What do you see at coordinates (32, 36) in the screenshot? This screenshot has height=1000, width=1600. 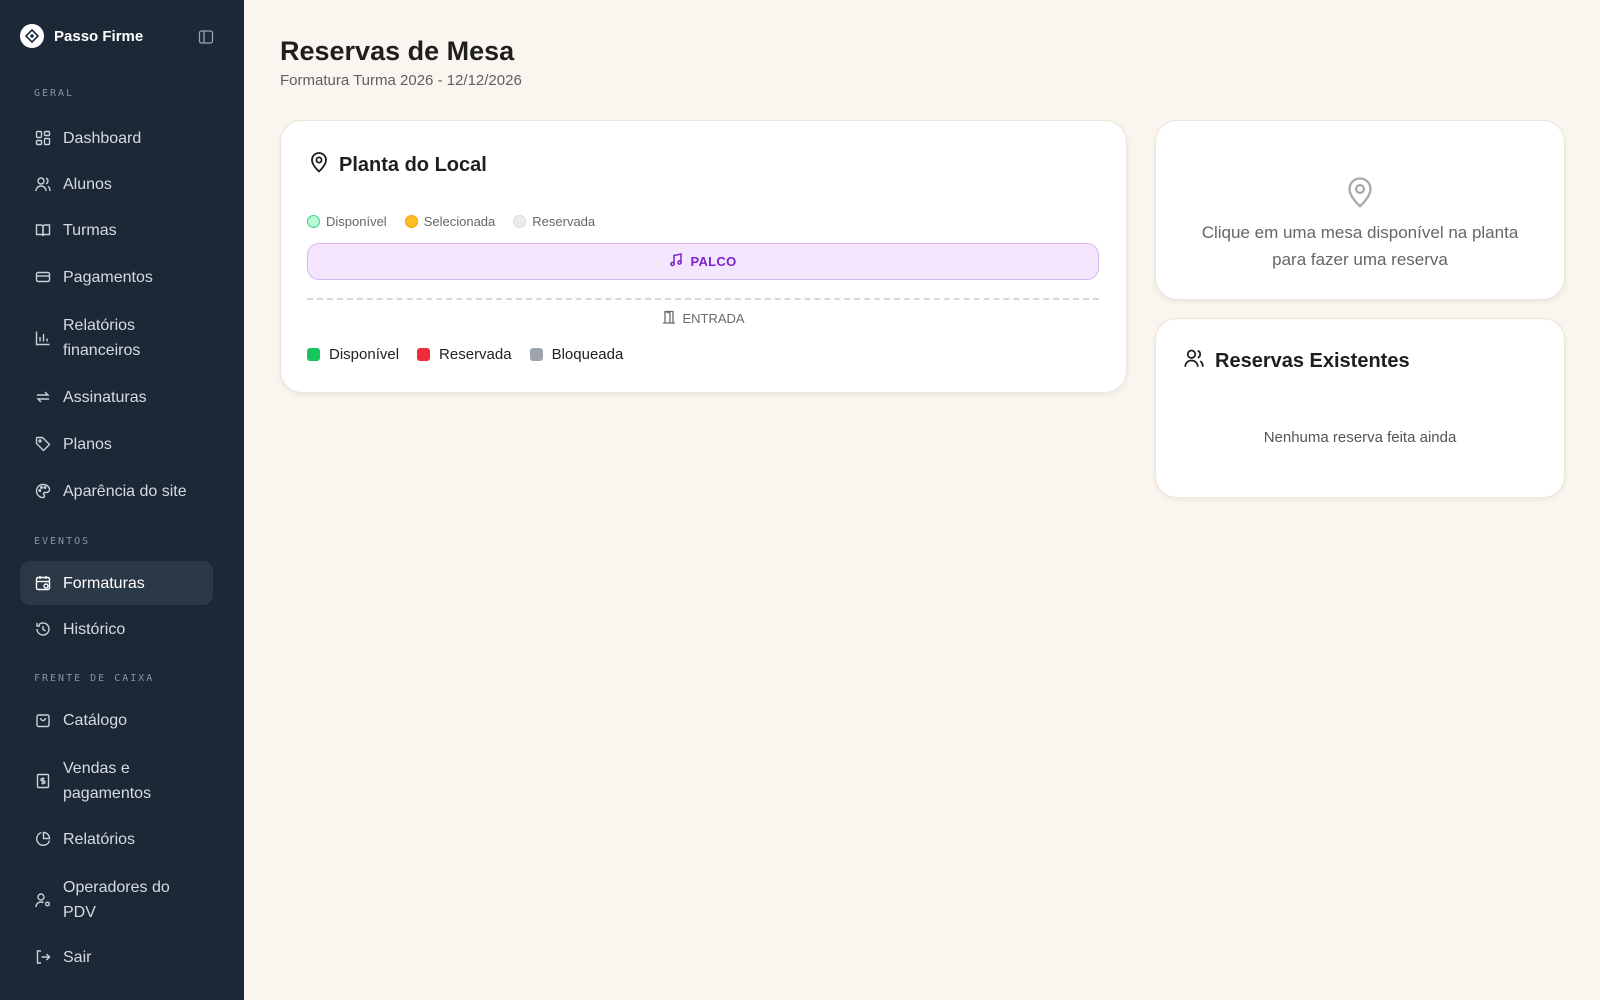 I see `brand-logo-icon` at bounding box center [32, 36].